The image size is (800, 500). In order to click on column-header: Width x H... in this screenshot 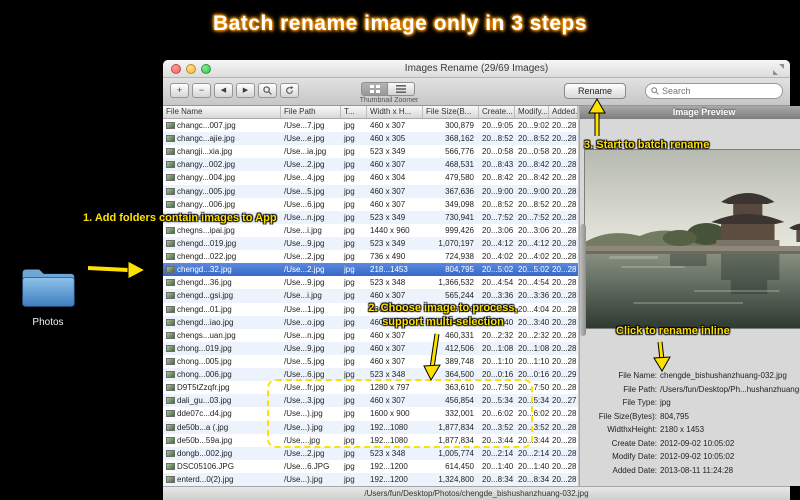, I will do `click(395, 112)`.